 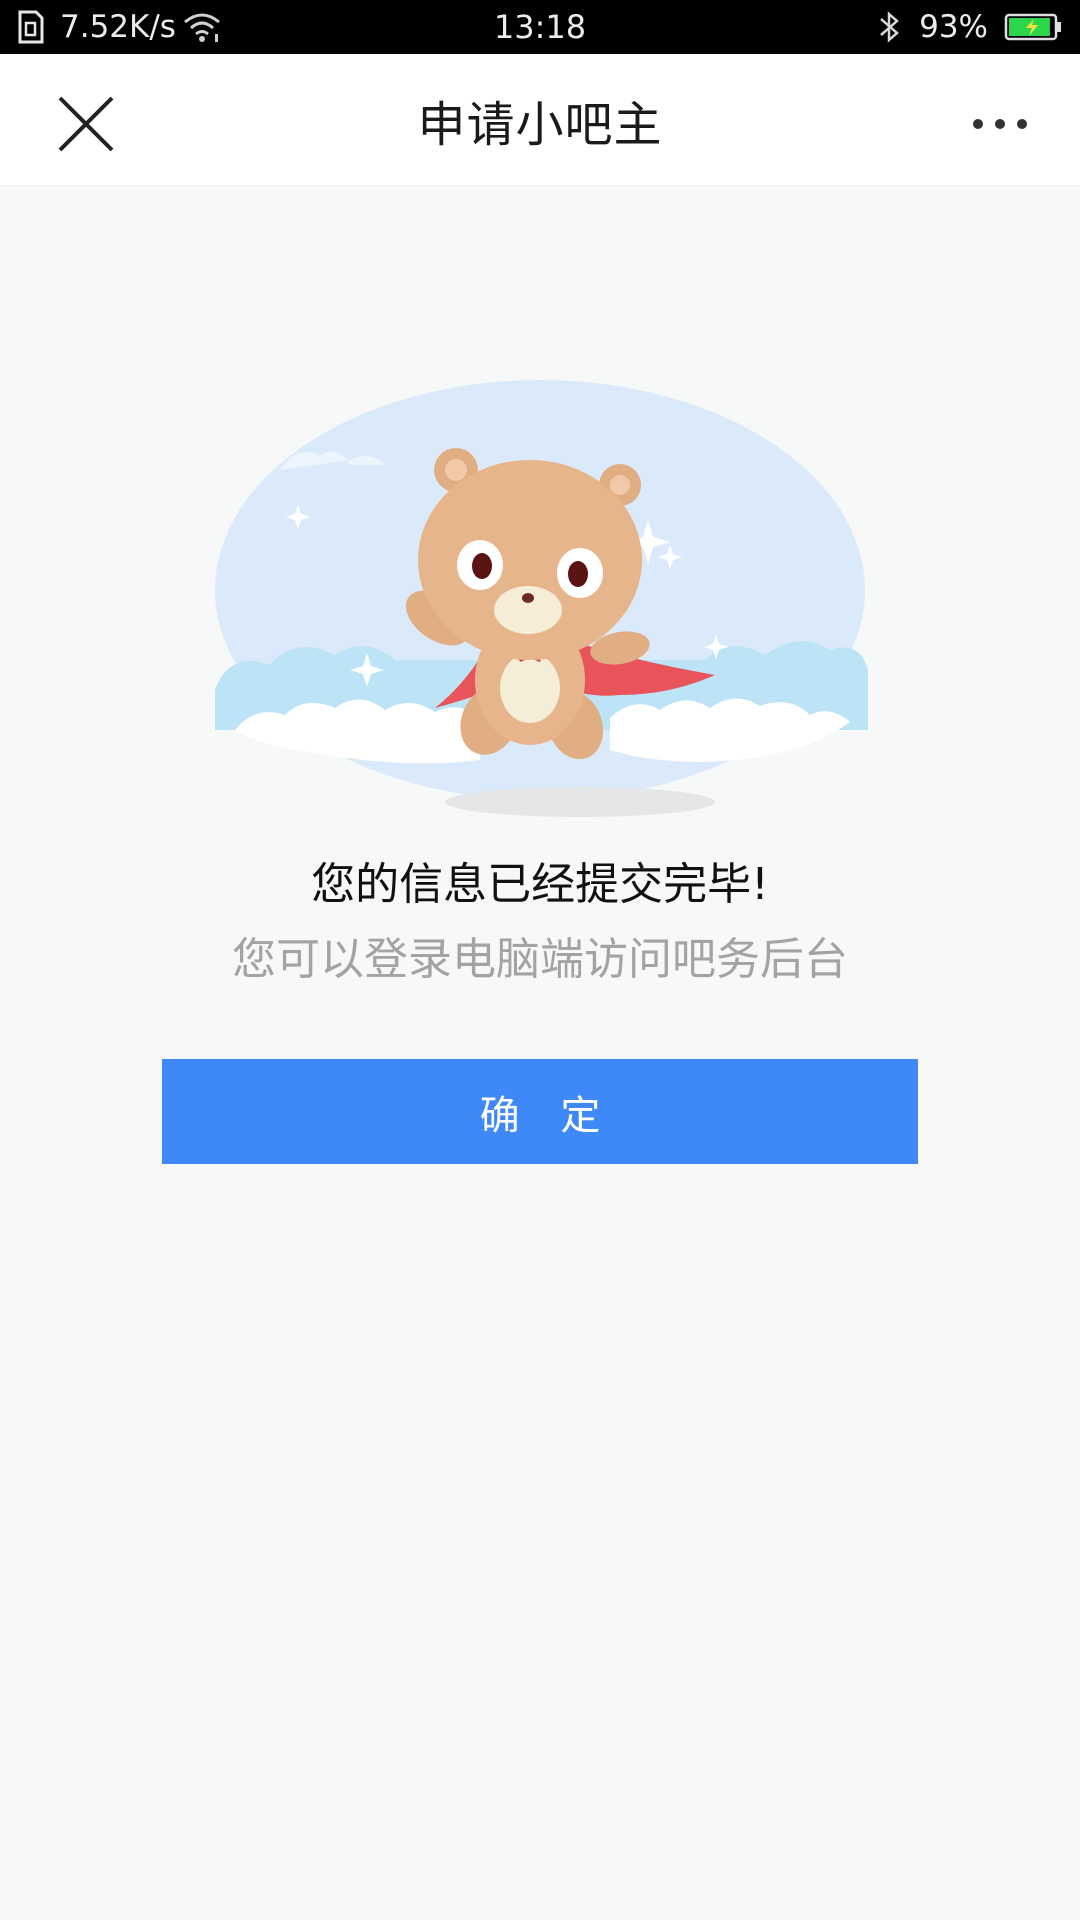 What do you see at coordinates (31, 27) in the screenshot?
I see `sim-card-icon` at bounding box center [31, 27].